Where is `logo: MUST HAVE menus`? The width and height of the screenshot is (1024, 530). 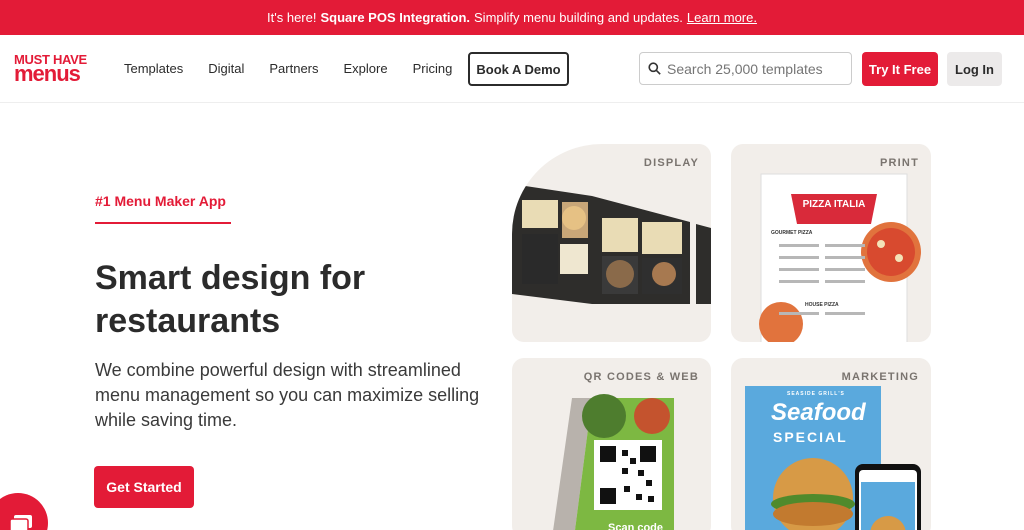
logo: MUST HAVE menus is located at coordinates (59, 69).